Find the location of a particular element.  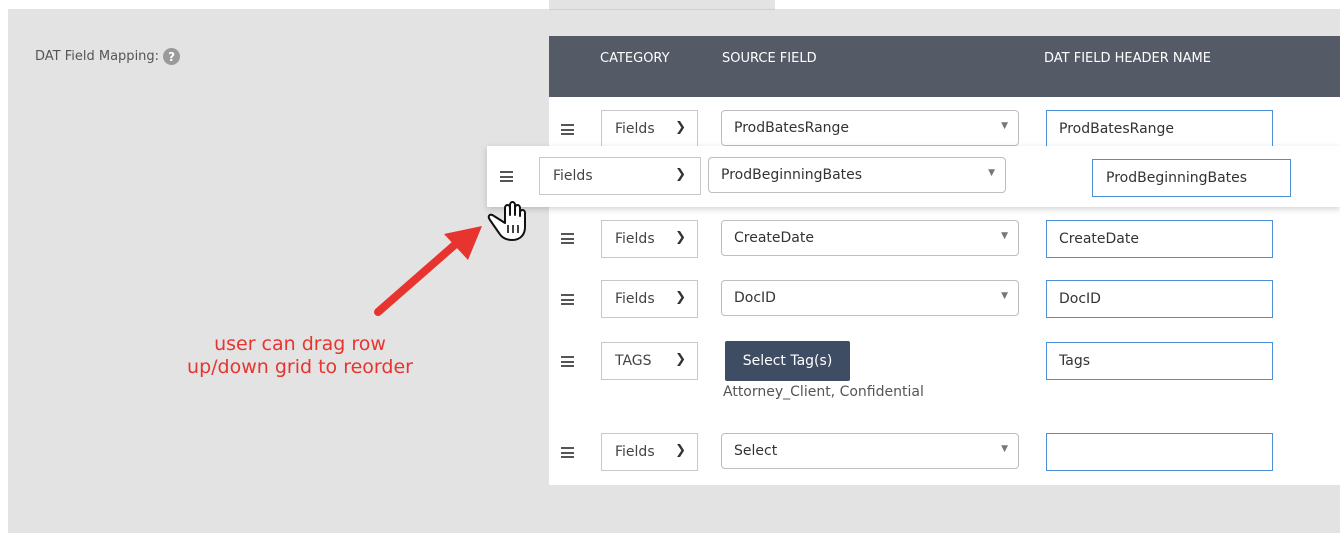

table-row: Fields ❯ Select ▼ is located at coordinates (944, 463).